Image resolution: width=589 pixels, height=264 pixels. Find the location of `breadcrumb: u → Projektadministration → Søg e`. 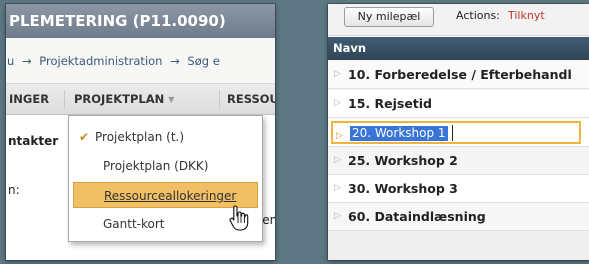

breadcrumb: u → Projektadministration → Søg e is located at coordinates (140, 61).